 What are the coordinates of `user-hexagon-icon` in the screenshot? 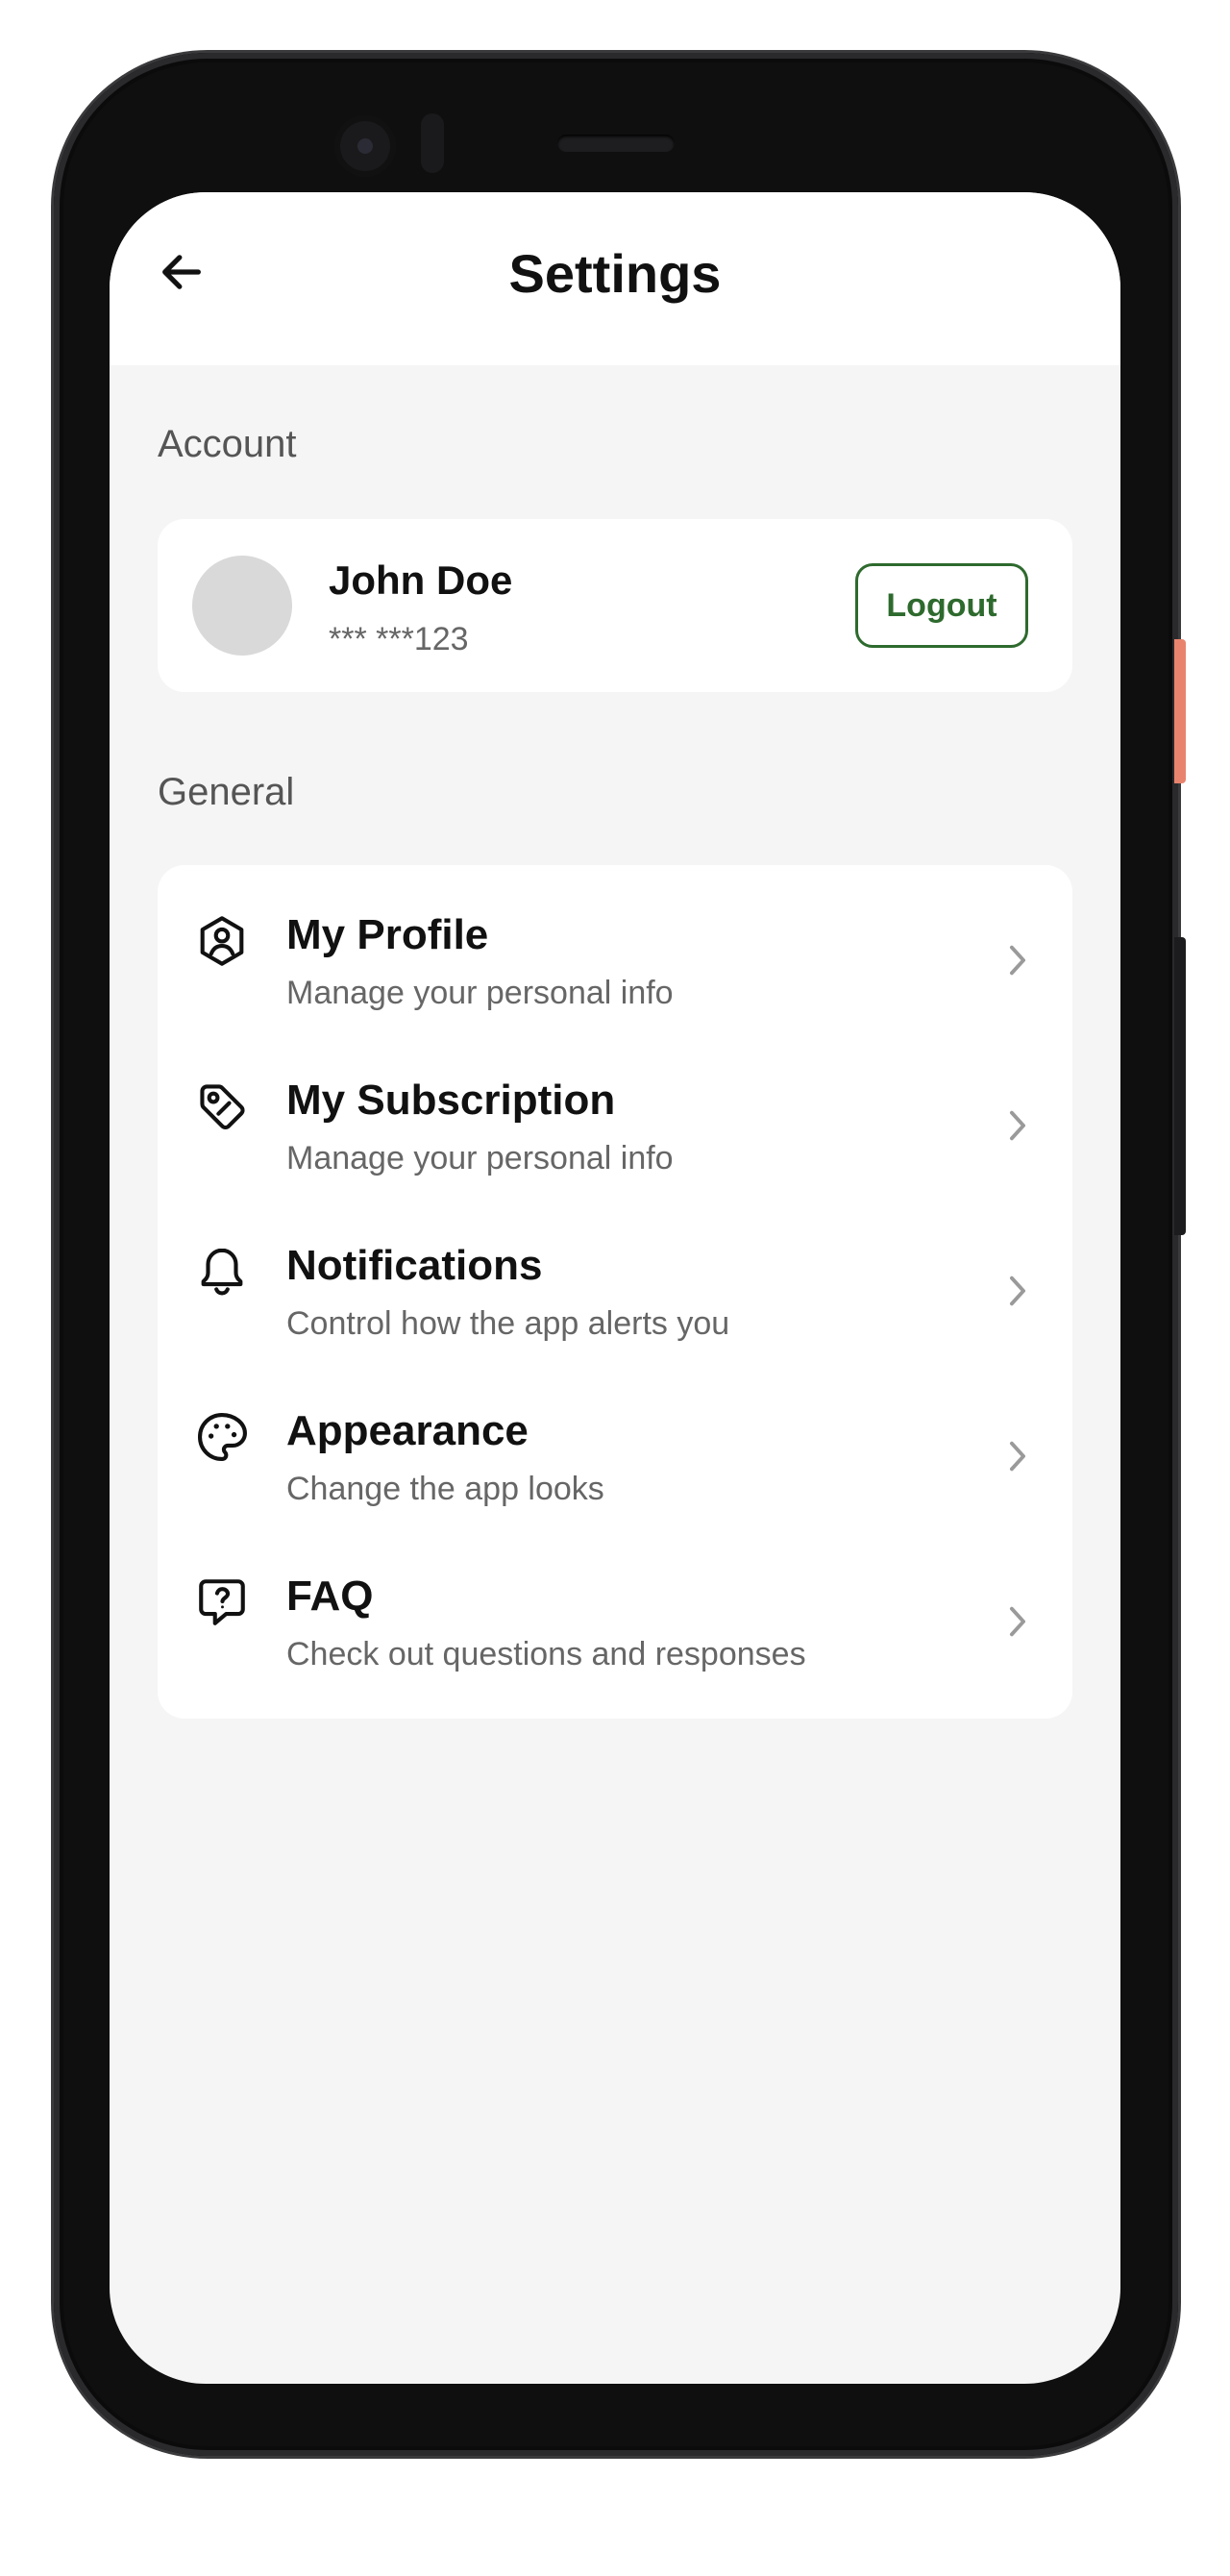 It's located at (222, 941).